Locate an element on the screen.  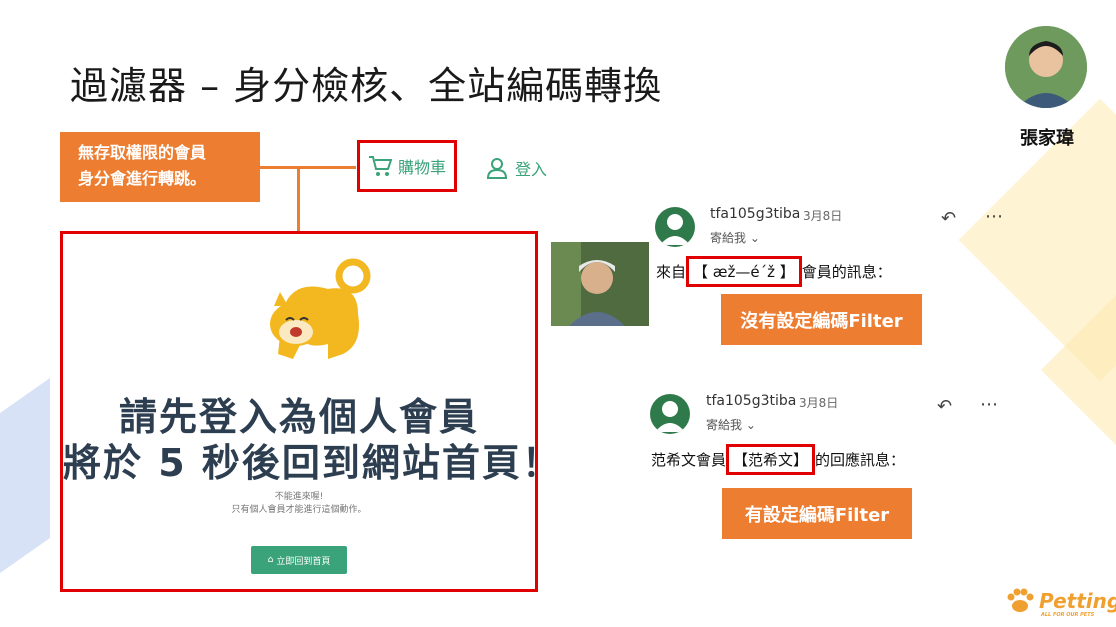
garbled-name-highlight: 【 æž—é´ž 】 is located at coordinates (744, 271).